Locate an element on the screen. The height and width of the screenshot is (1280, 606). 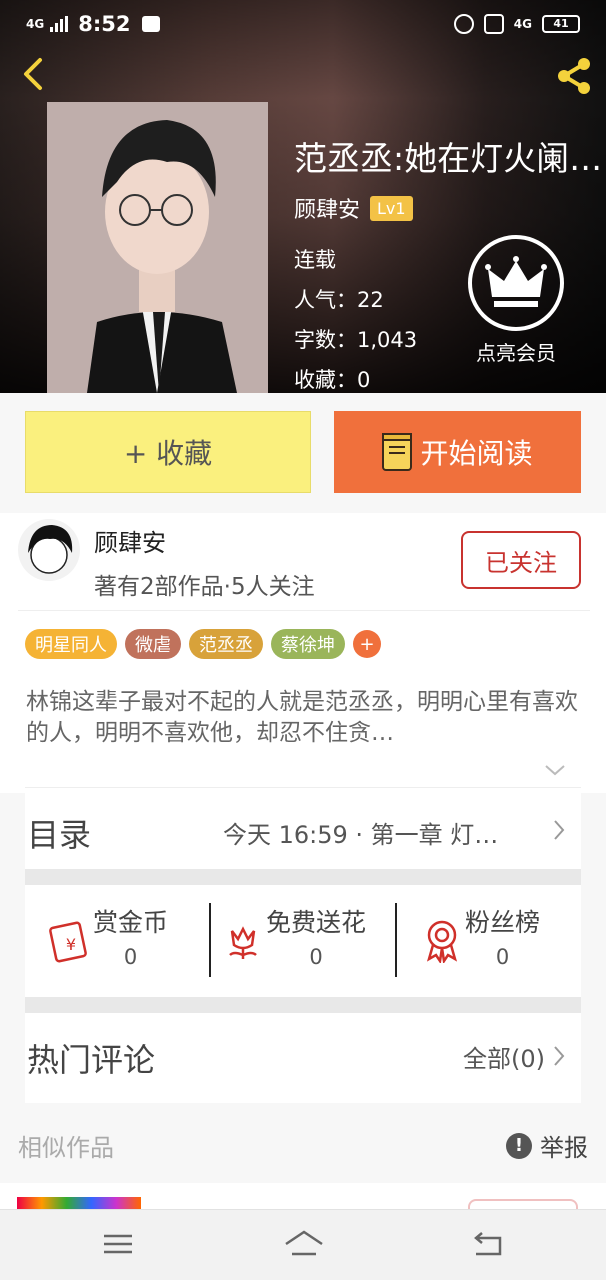
tag-list: 明星同人 微虐 范丞丞 蔡徐坤 + is located at coordinates (203, 644).